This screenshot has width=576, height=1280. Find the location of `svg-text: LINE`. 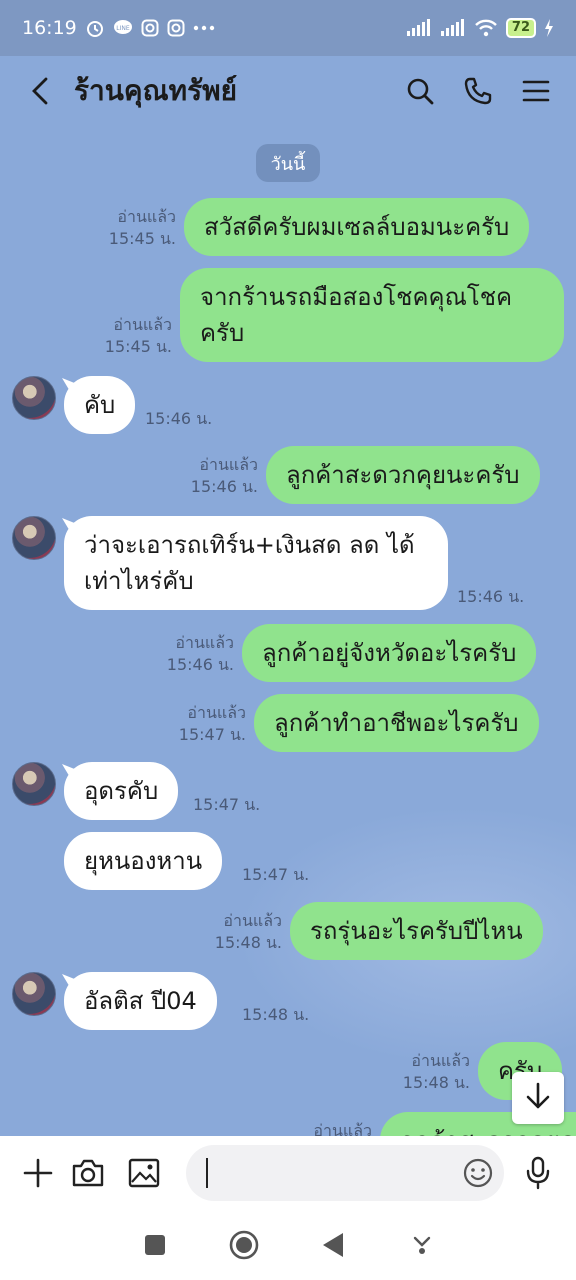

svg-text: LINE is located at coordinates (123, 28).